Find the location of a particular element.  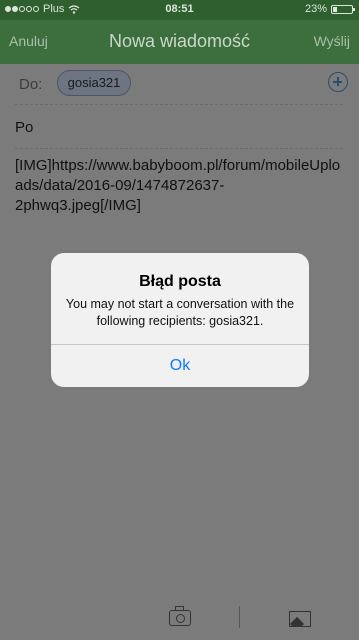

battery-group: 23% is located at coordinates (329, 9).